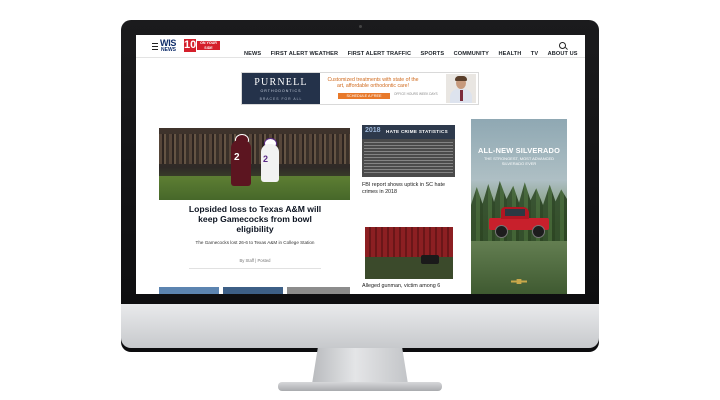 The image size is (720, 400). What do you see at coordinates (416, 94) in the screenshot?
I see `ad-small-text: OFFICE HOURS WEEK DAYS` at bounding box center [416, 94].